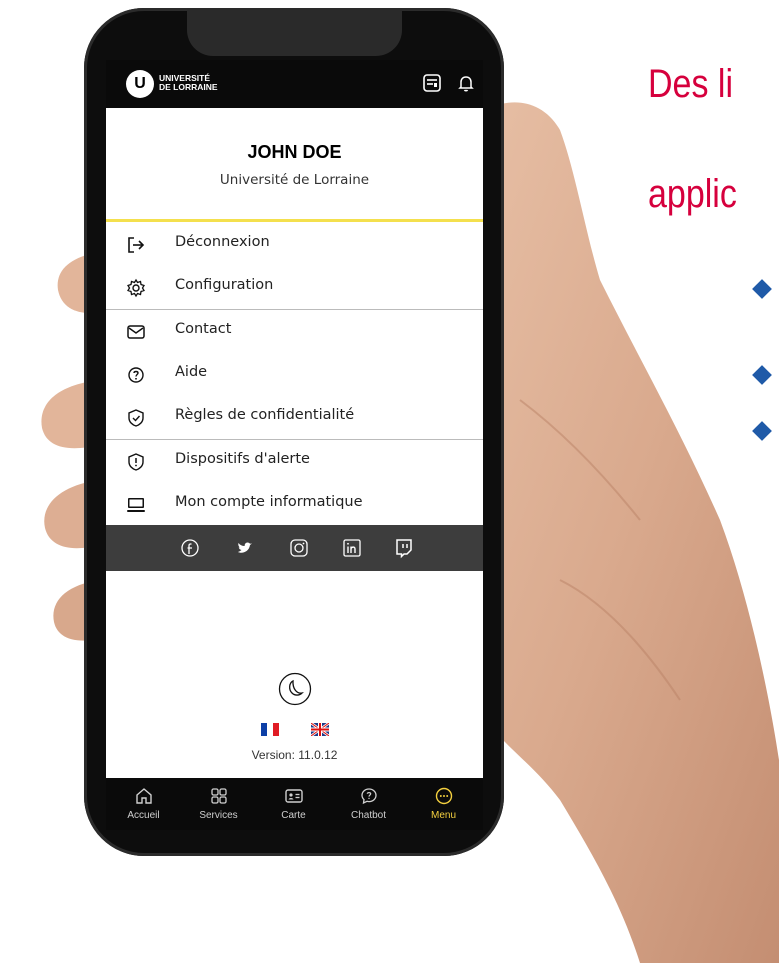  What do you see at coordinates (294, 220) in the screenshot?
I see `accent-divider` at bounding box center [294, 220].